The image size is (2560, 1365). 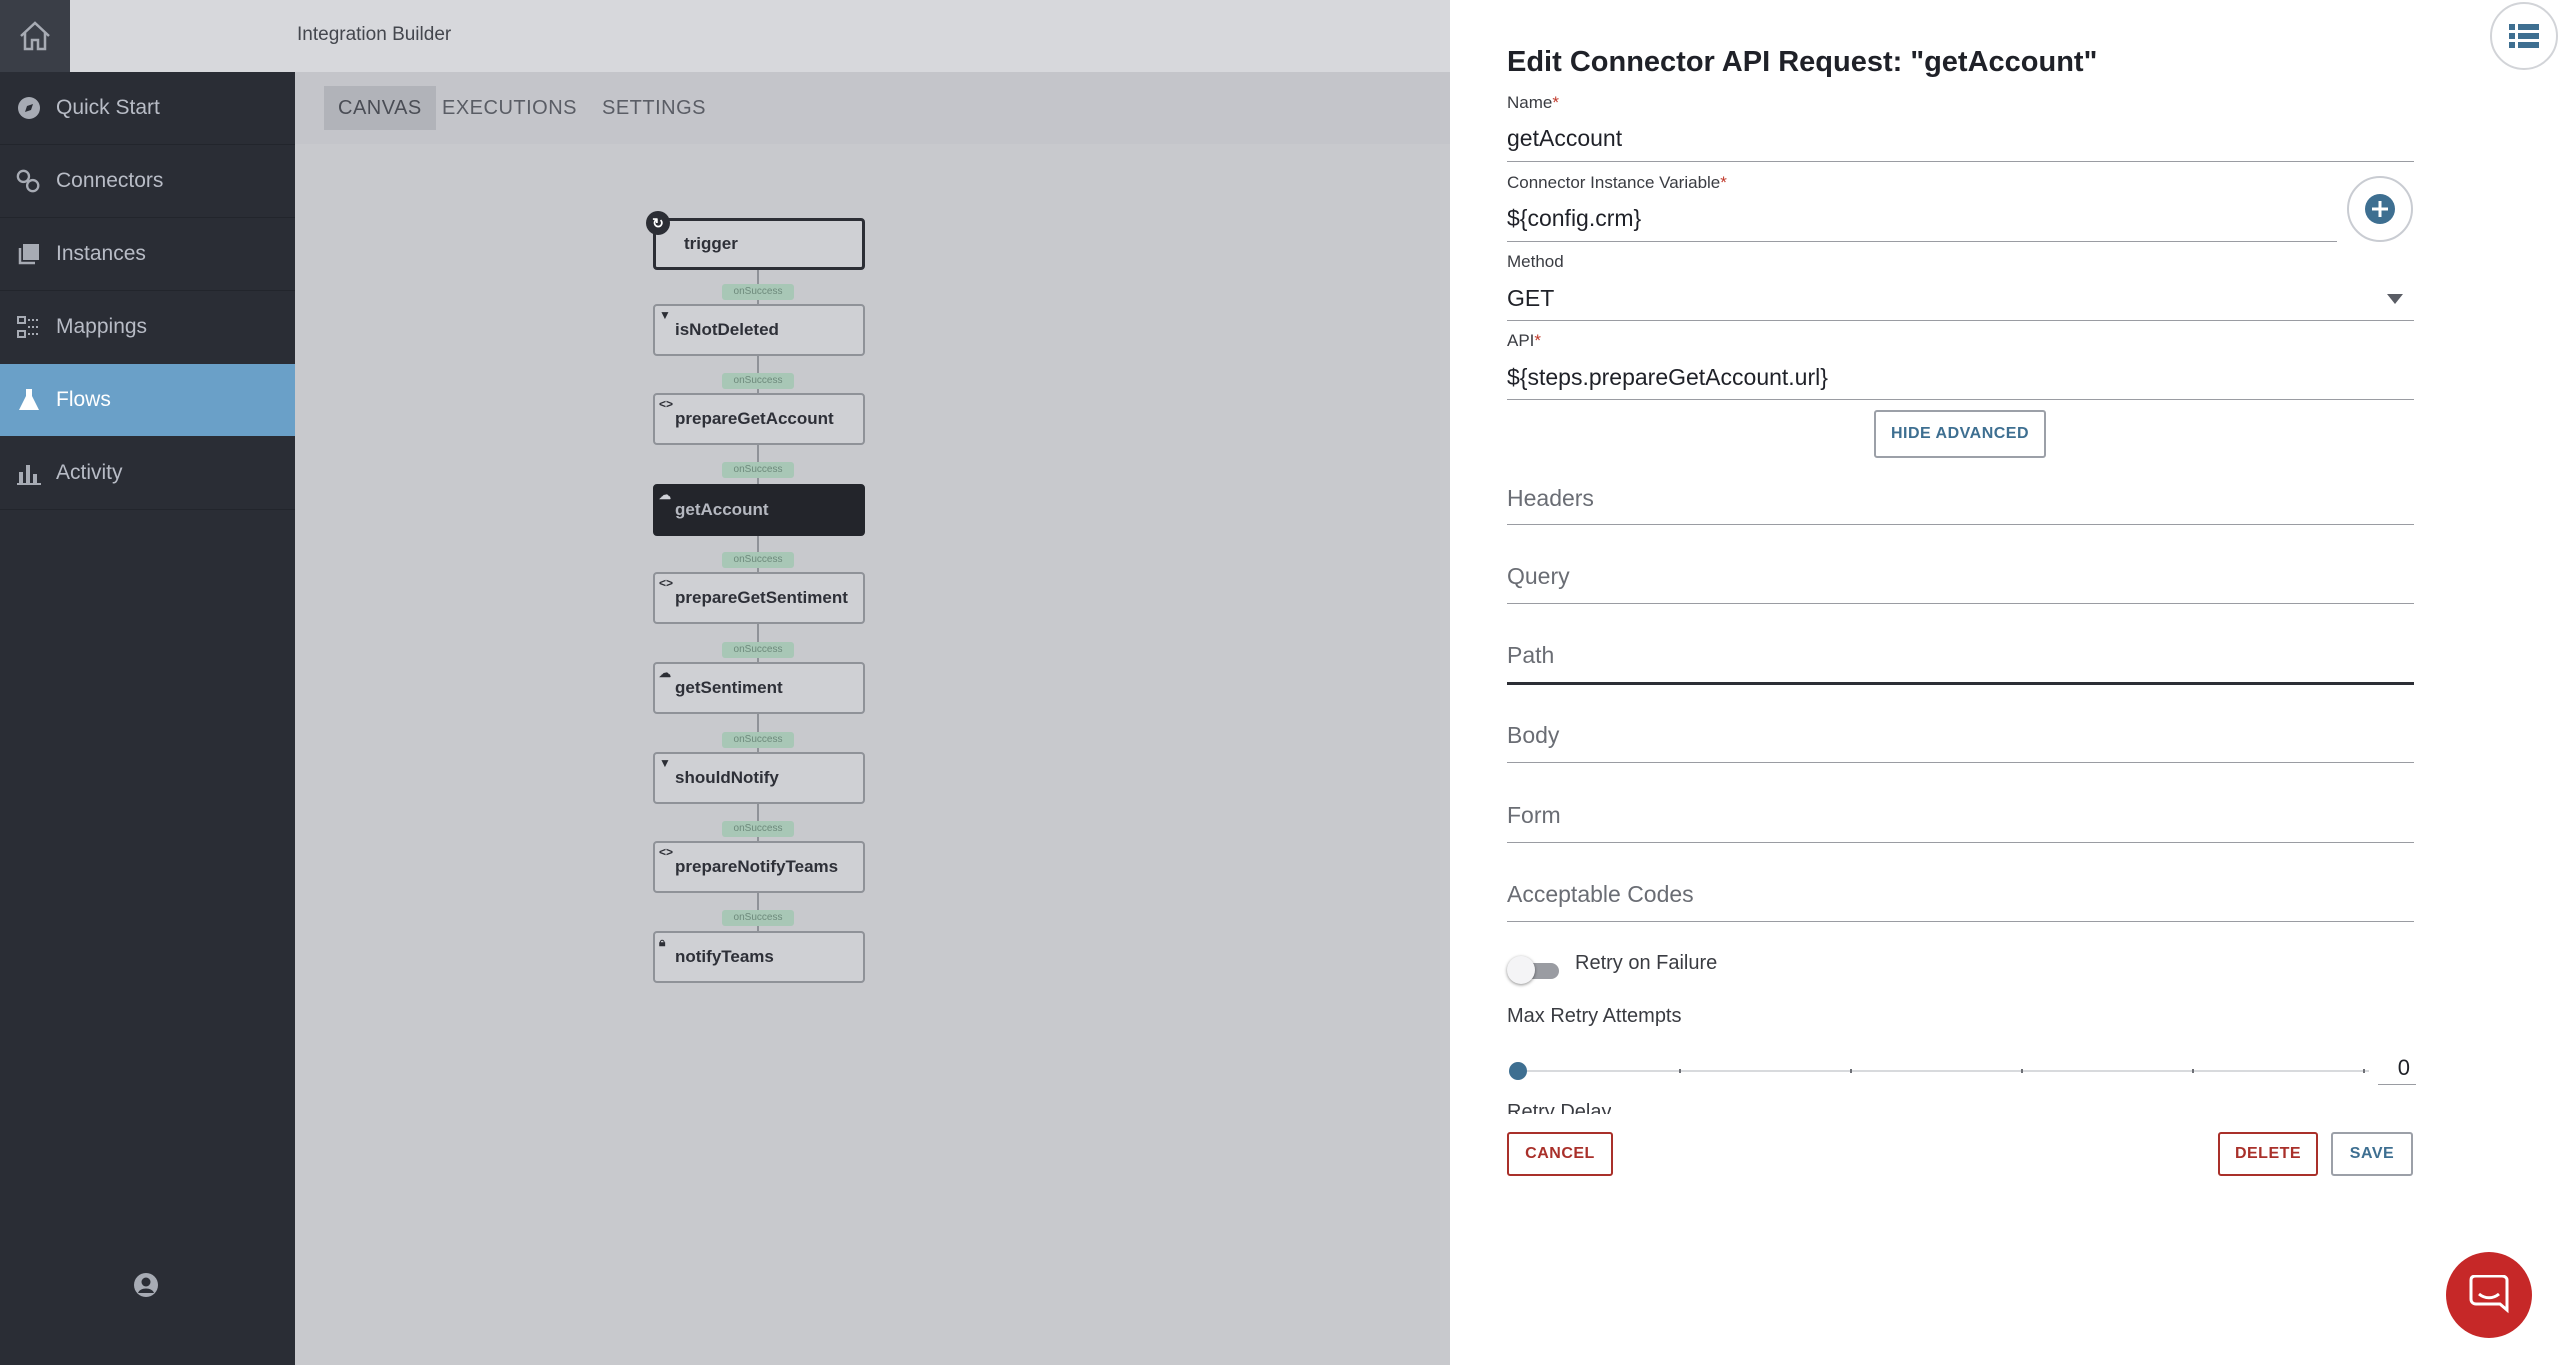 I want to click on method-select: GET, so click(x=1530, y=298).